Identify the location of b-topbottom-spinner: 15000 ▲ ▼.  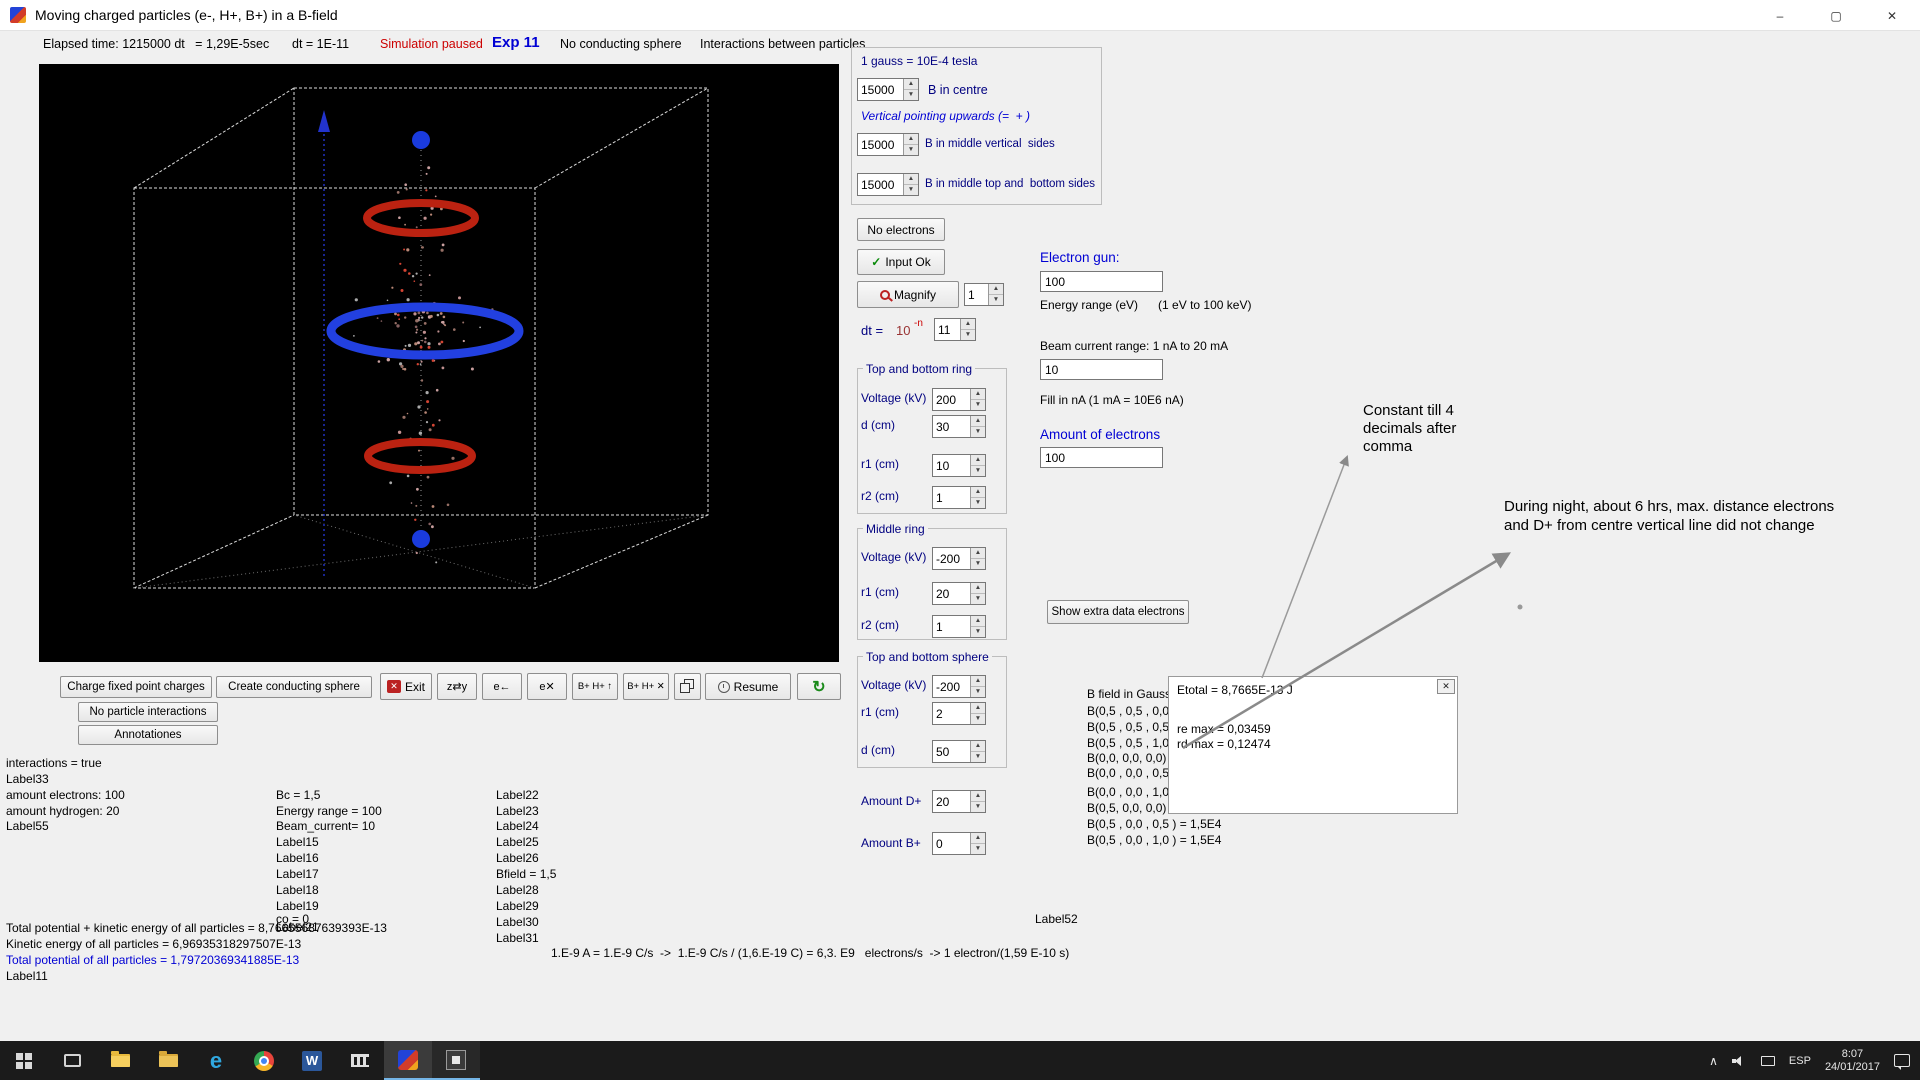
(888, 184).